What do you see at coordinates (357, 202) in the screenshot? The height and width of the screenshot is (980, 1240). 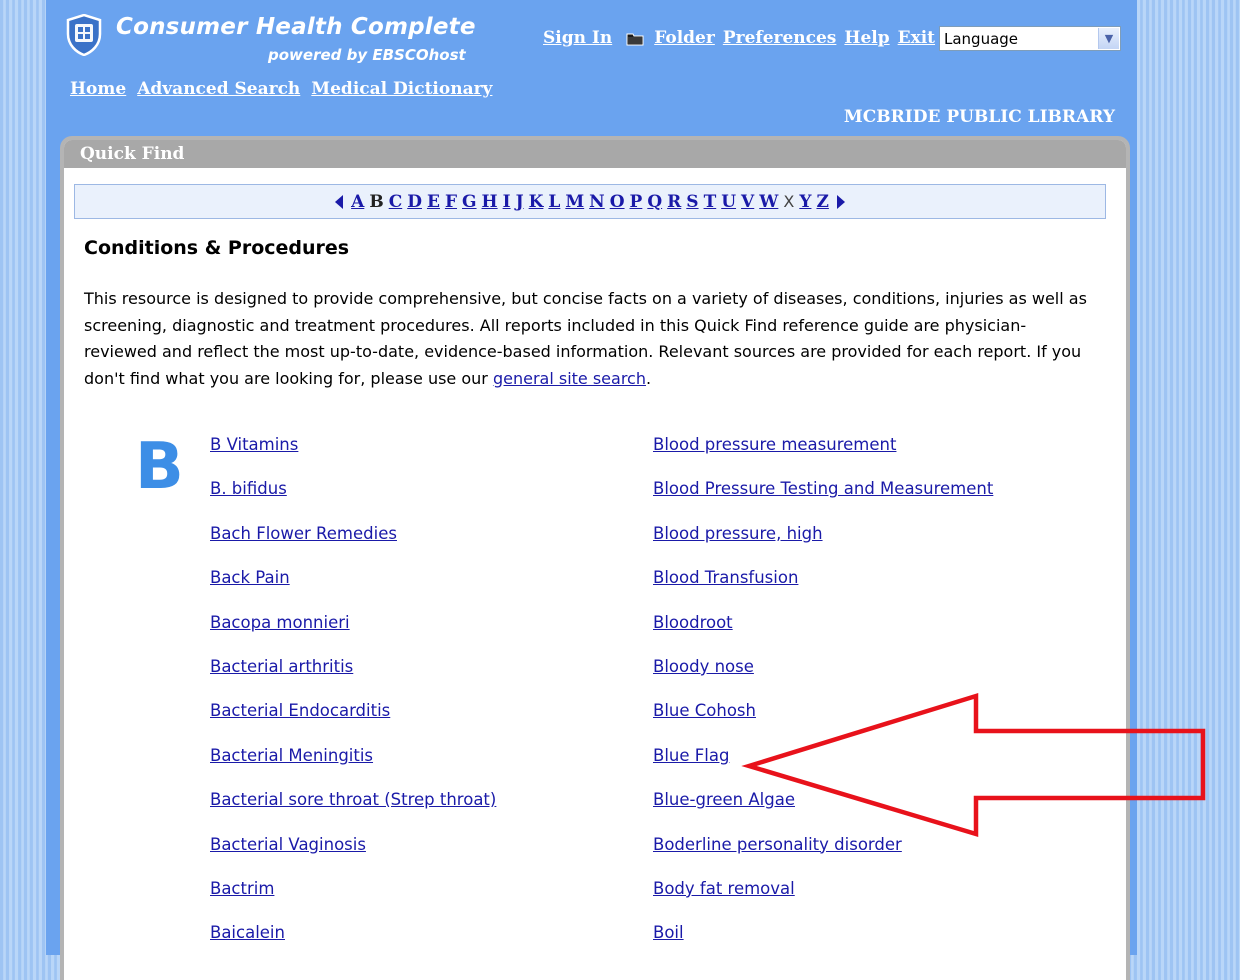 I see `letter-a-link: A` at bounding box center [357, 202].